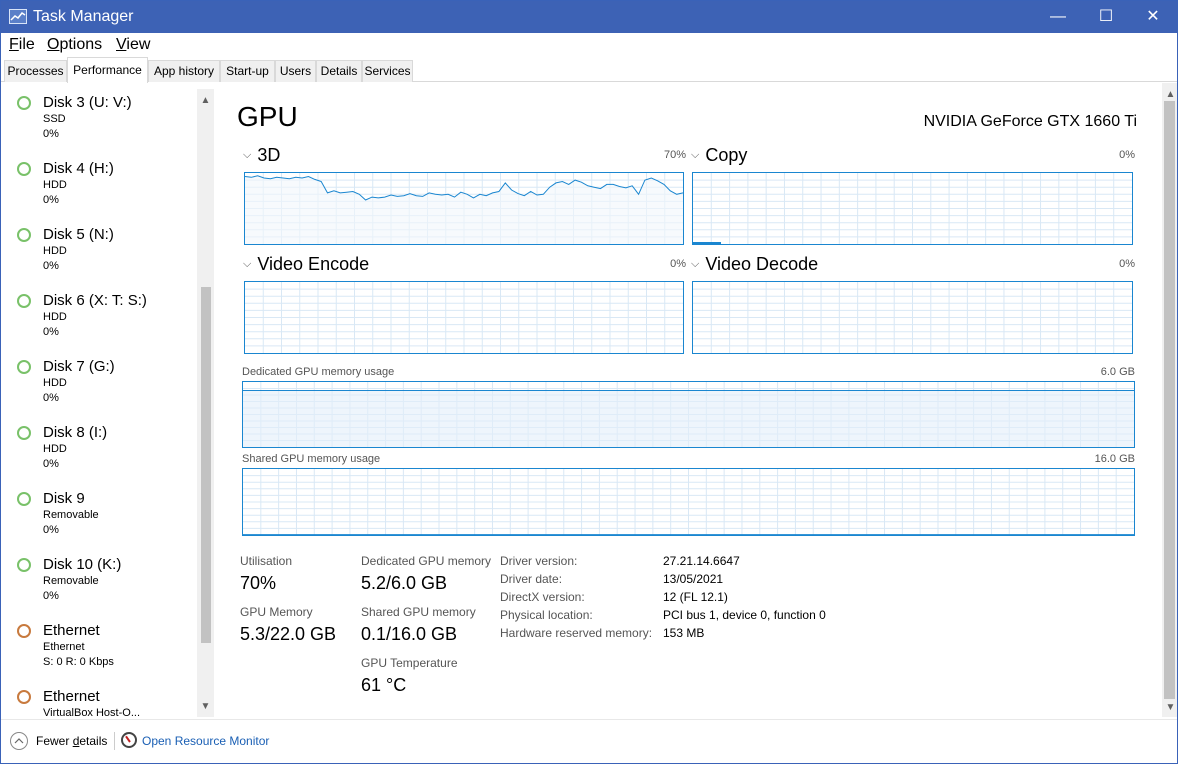 Image resolution: width=1178 pixels, height=764 pixels. Describe the element at coordinates (1114, 459) in the screenshot. I see `shared-memory-max: 16.0 GB` at that location.